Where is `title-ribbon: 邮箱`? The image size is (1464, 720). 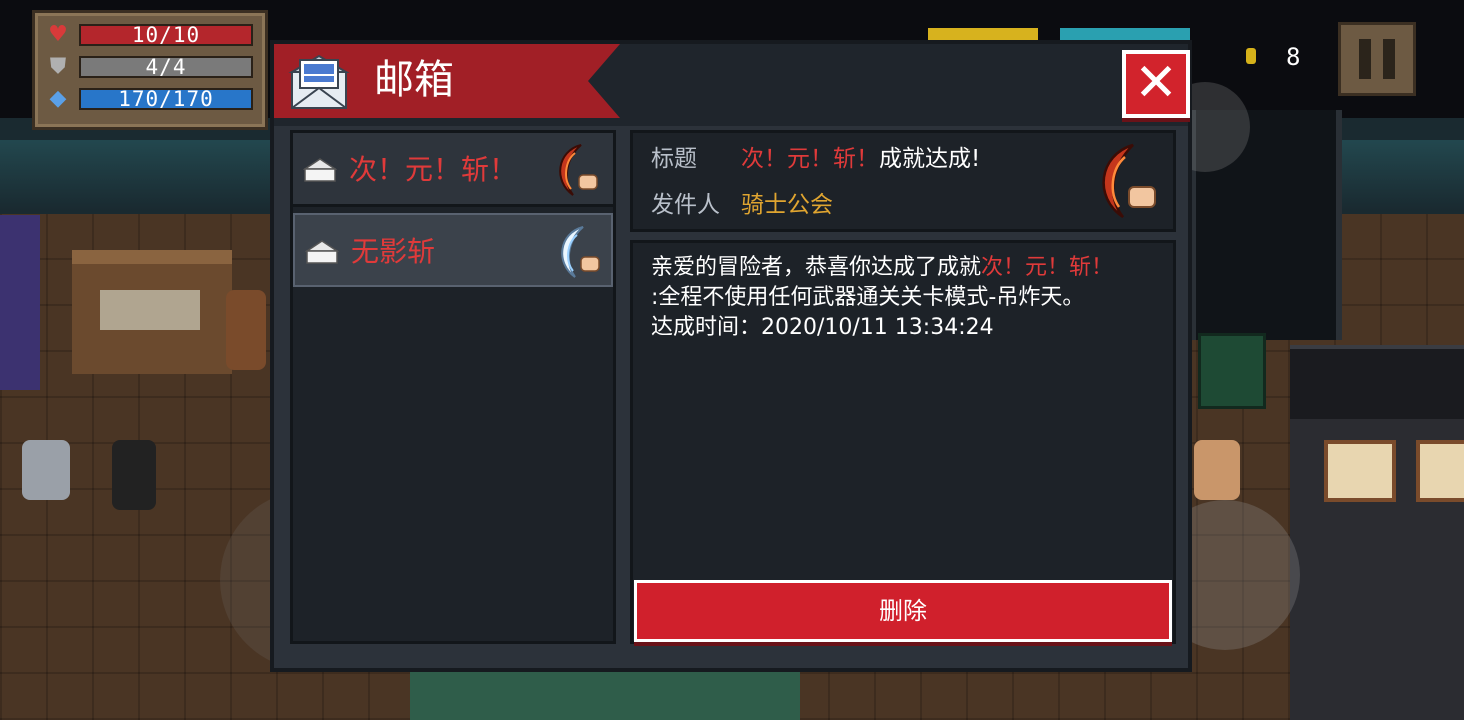 title-ribbon: 邮箱 is located at coordinates (447, 81).